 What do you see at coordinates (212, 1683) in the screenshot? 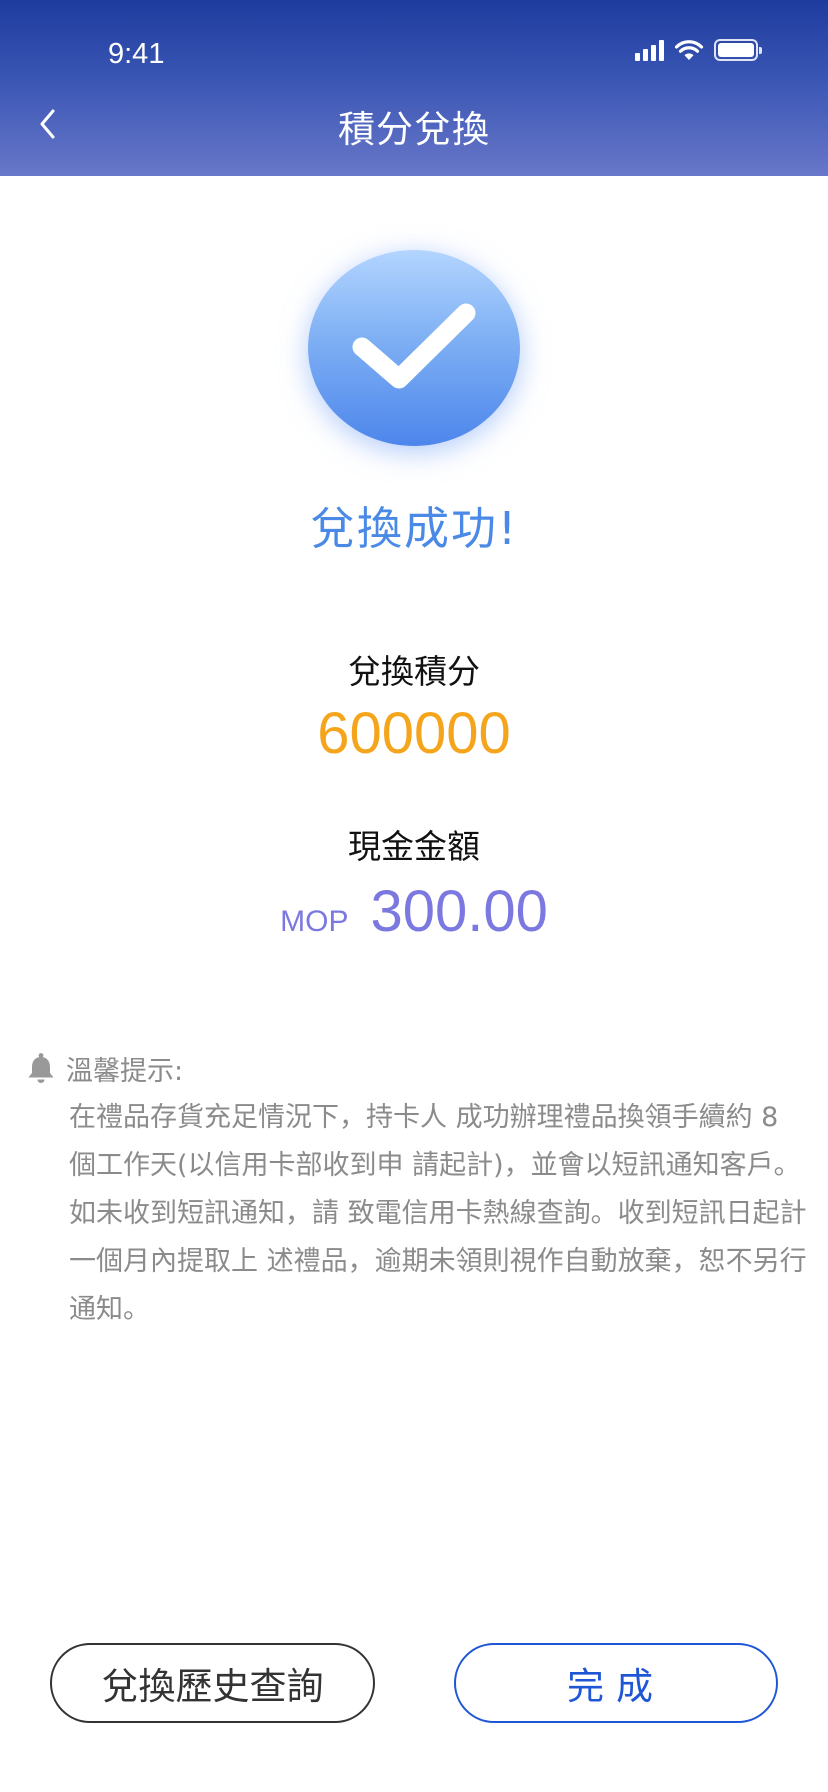
I see `history-button: 兌換歷史查詢` at bounding box center [212, 1683].